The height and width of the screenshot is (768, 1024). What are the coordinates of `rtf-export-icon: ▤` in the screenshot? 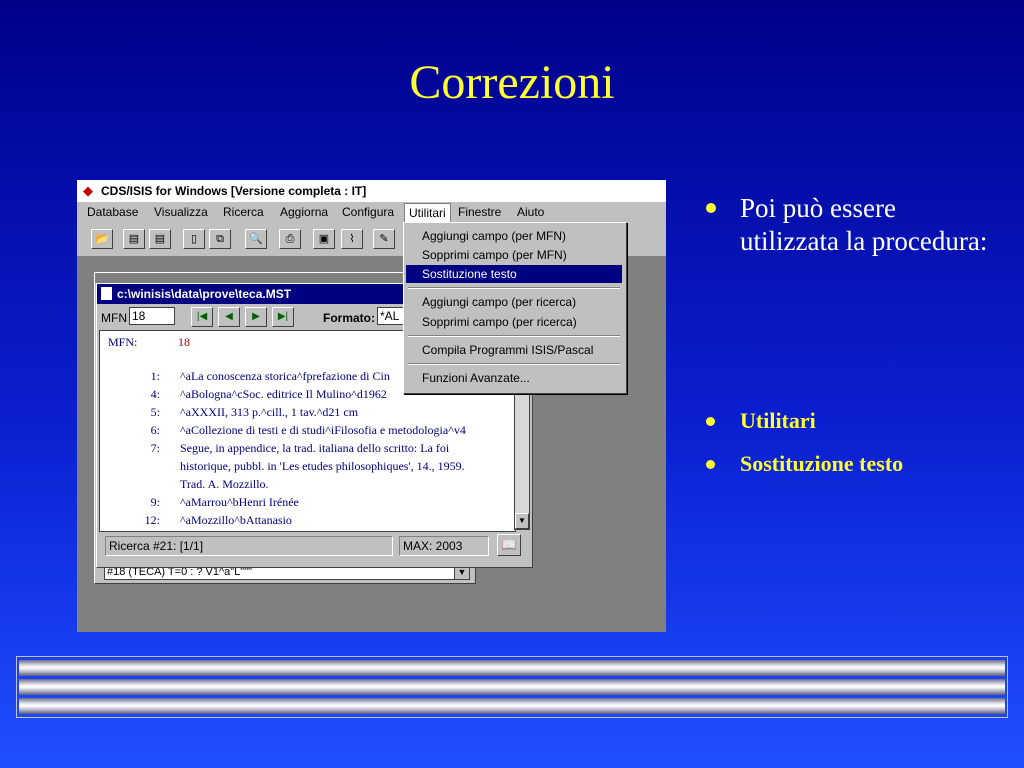 It's located at (160, 239).